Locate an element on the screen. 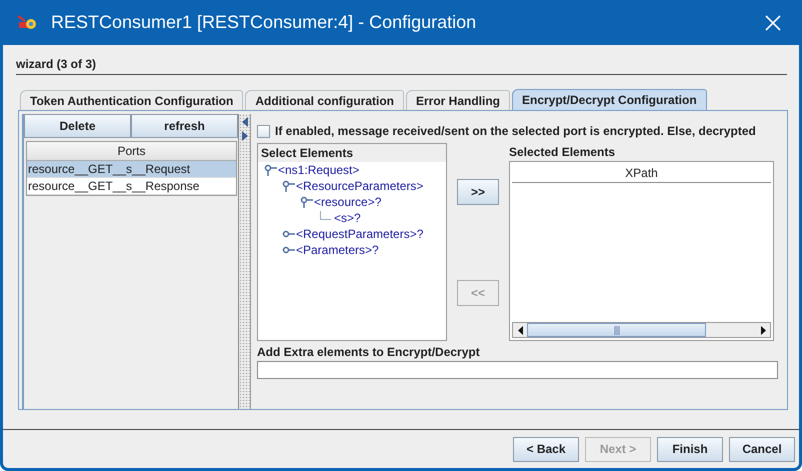 The width and height of the screenshot is (802, 471). tree-node: <RequestParameters>? is located at coordinates (360, 234).